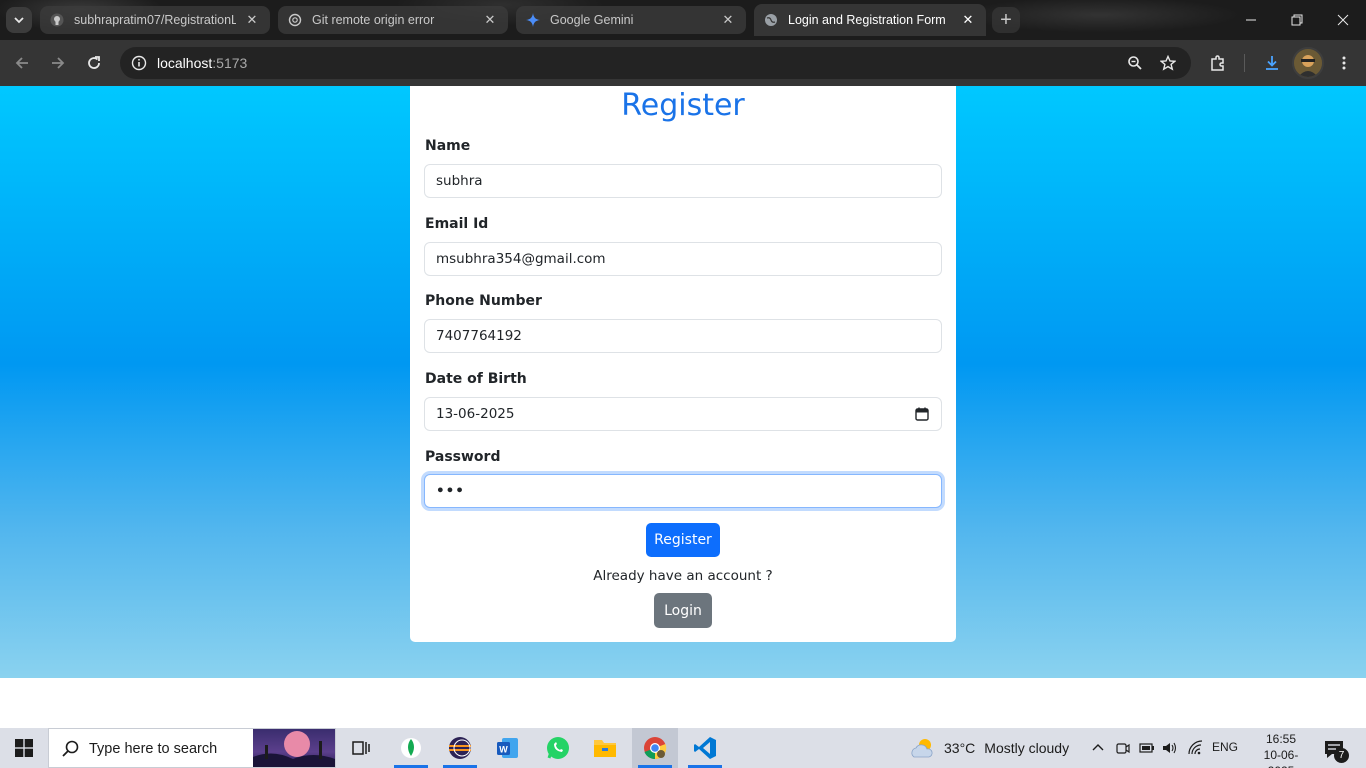  I want to click on password-input: •••, so click(683, 491).